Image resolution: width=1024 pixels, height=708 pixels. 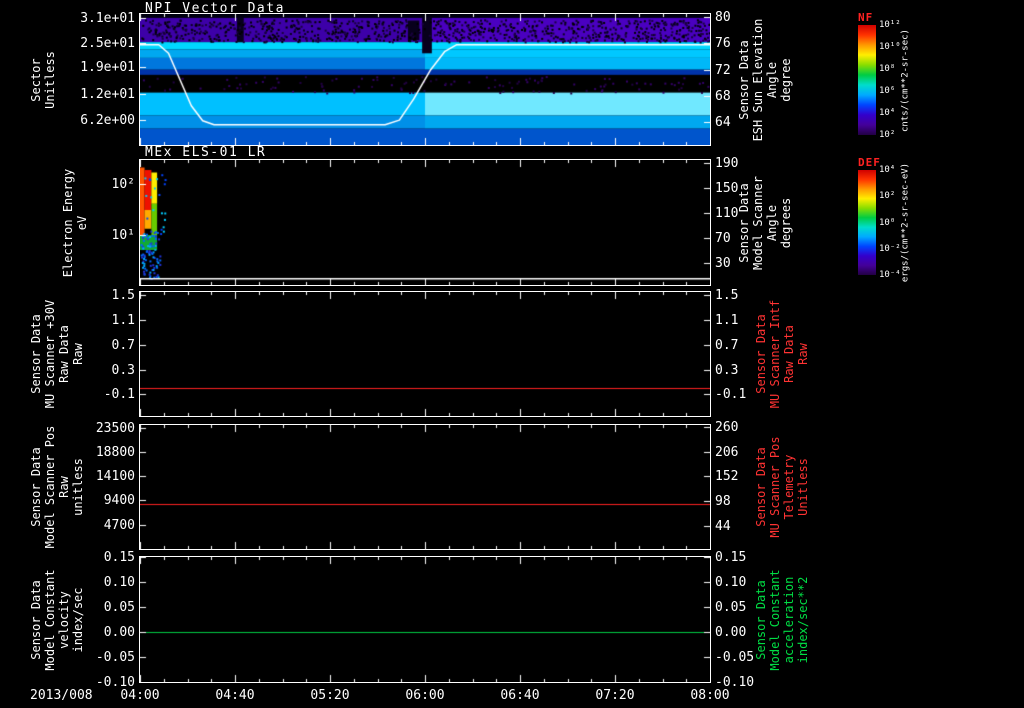 I want to click on model-constant-velocity-plot-canvas, so click(x=425, y=619).